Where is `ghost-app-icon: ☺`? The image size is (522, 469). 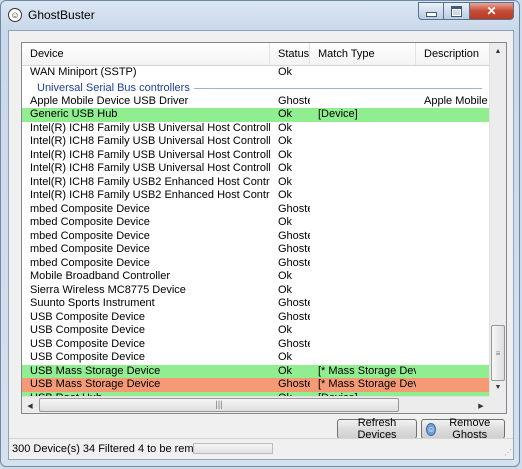 ghost-app-icon: ☺ is located at coordinates (15, 15).